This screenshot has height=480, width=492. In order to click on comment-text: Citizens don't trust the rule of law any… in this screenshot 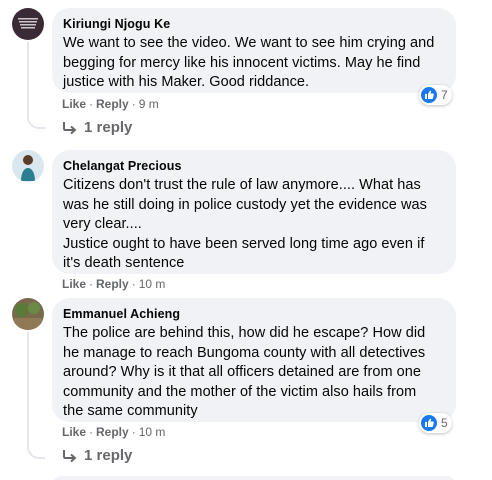, I will do `click(245, 224)`.